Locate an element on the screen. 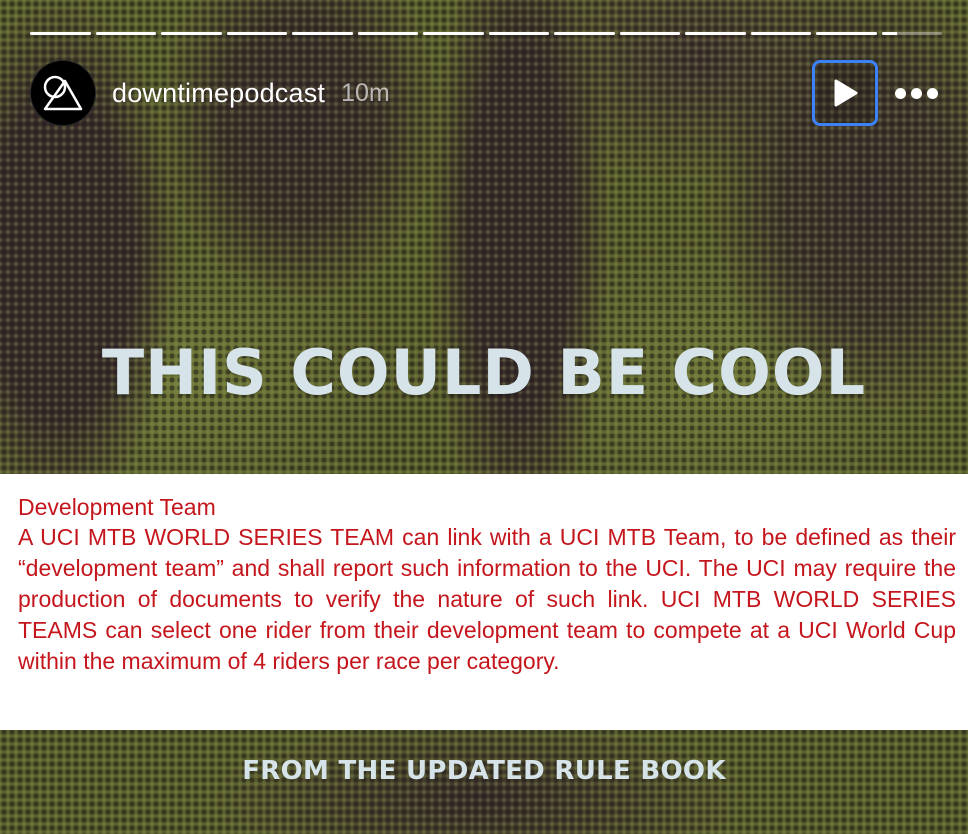  avatar is located at coordinates (63, 93).